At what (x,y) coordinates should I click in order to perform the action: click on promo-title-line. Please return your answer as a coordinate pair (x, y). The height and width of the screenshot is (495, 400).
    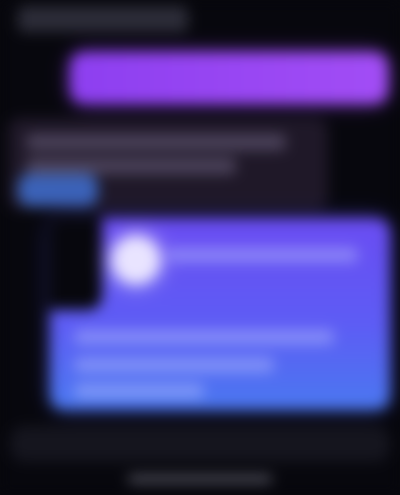
    Looking at the image, I should click on (263, 255).